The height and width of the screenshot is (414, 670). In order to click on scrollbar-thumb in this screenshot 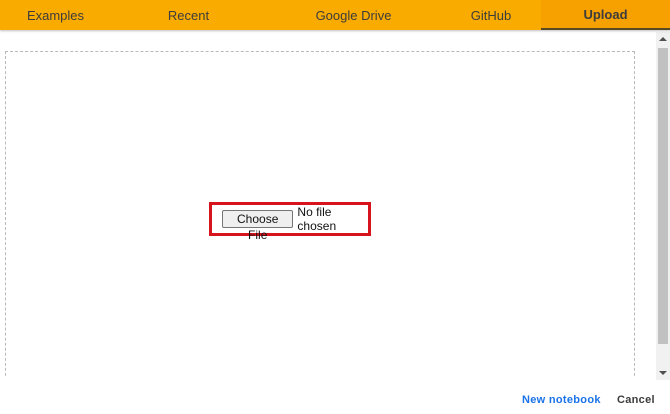, I will do `click(663, 196)`.